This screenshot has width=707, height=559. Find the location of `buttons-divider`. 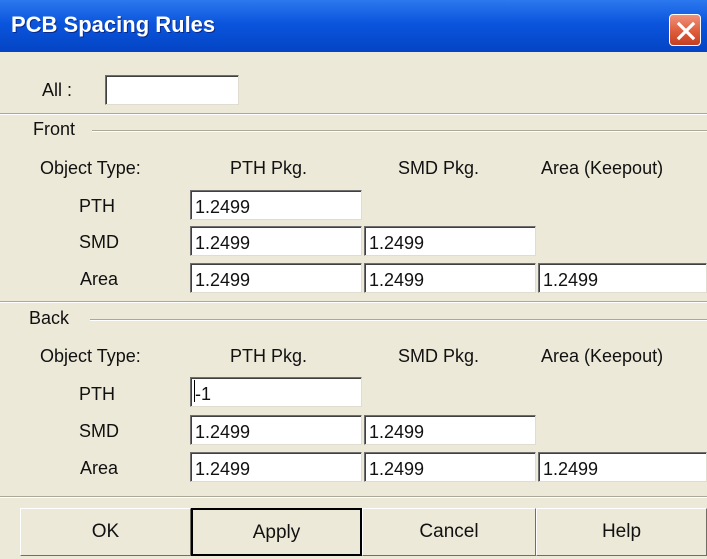

buttons-divider is located at coordinates (353, 497).